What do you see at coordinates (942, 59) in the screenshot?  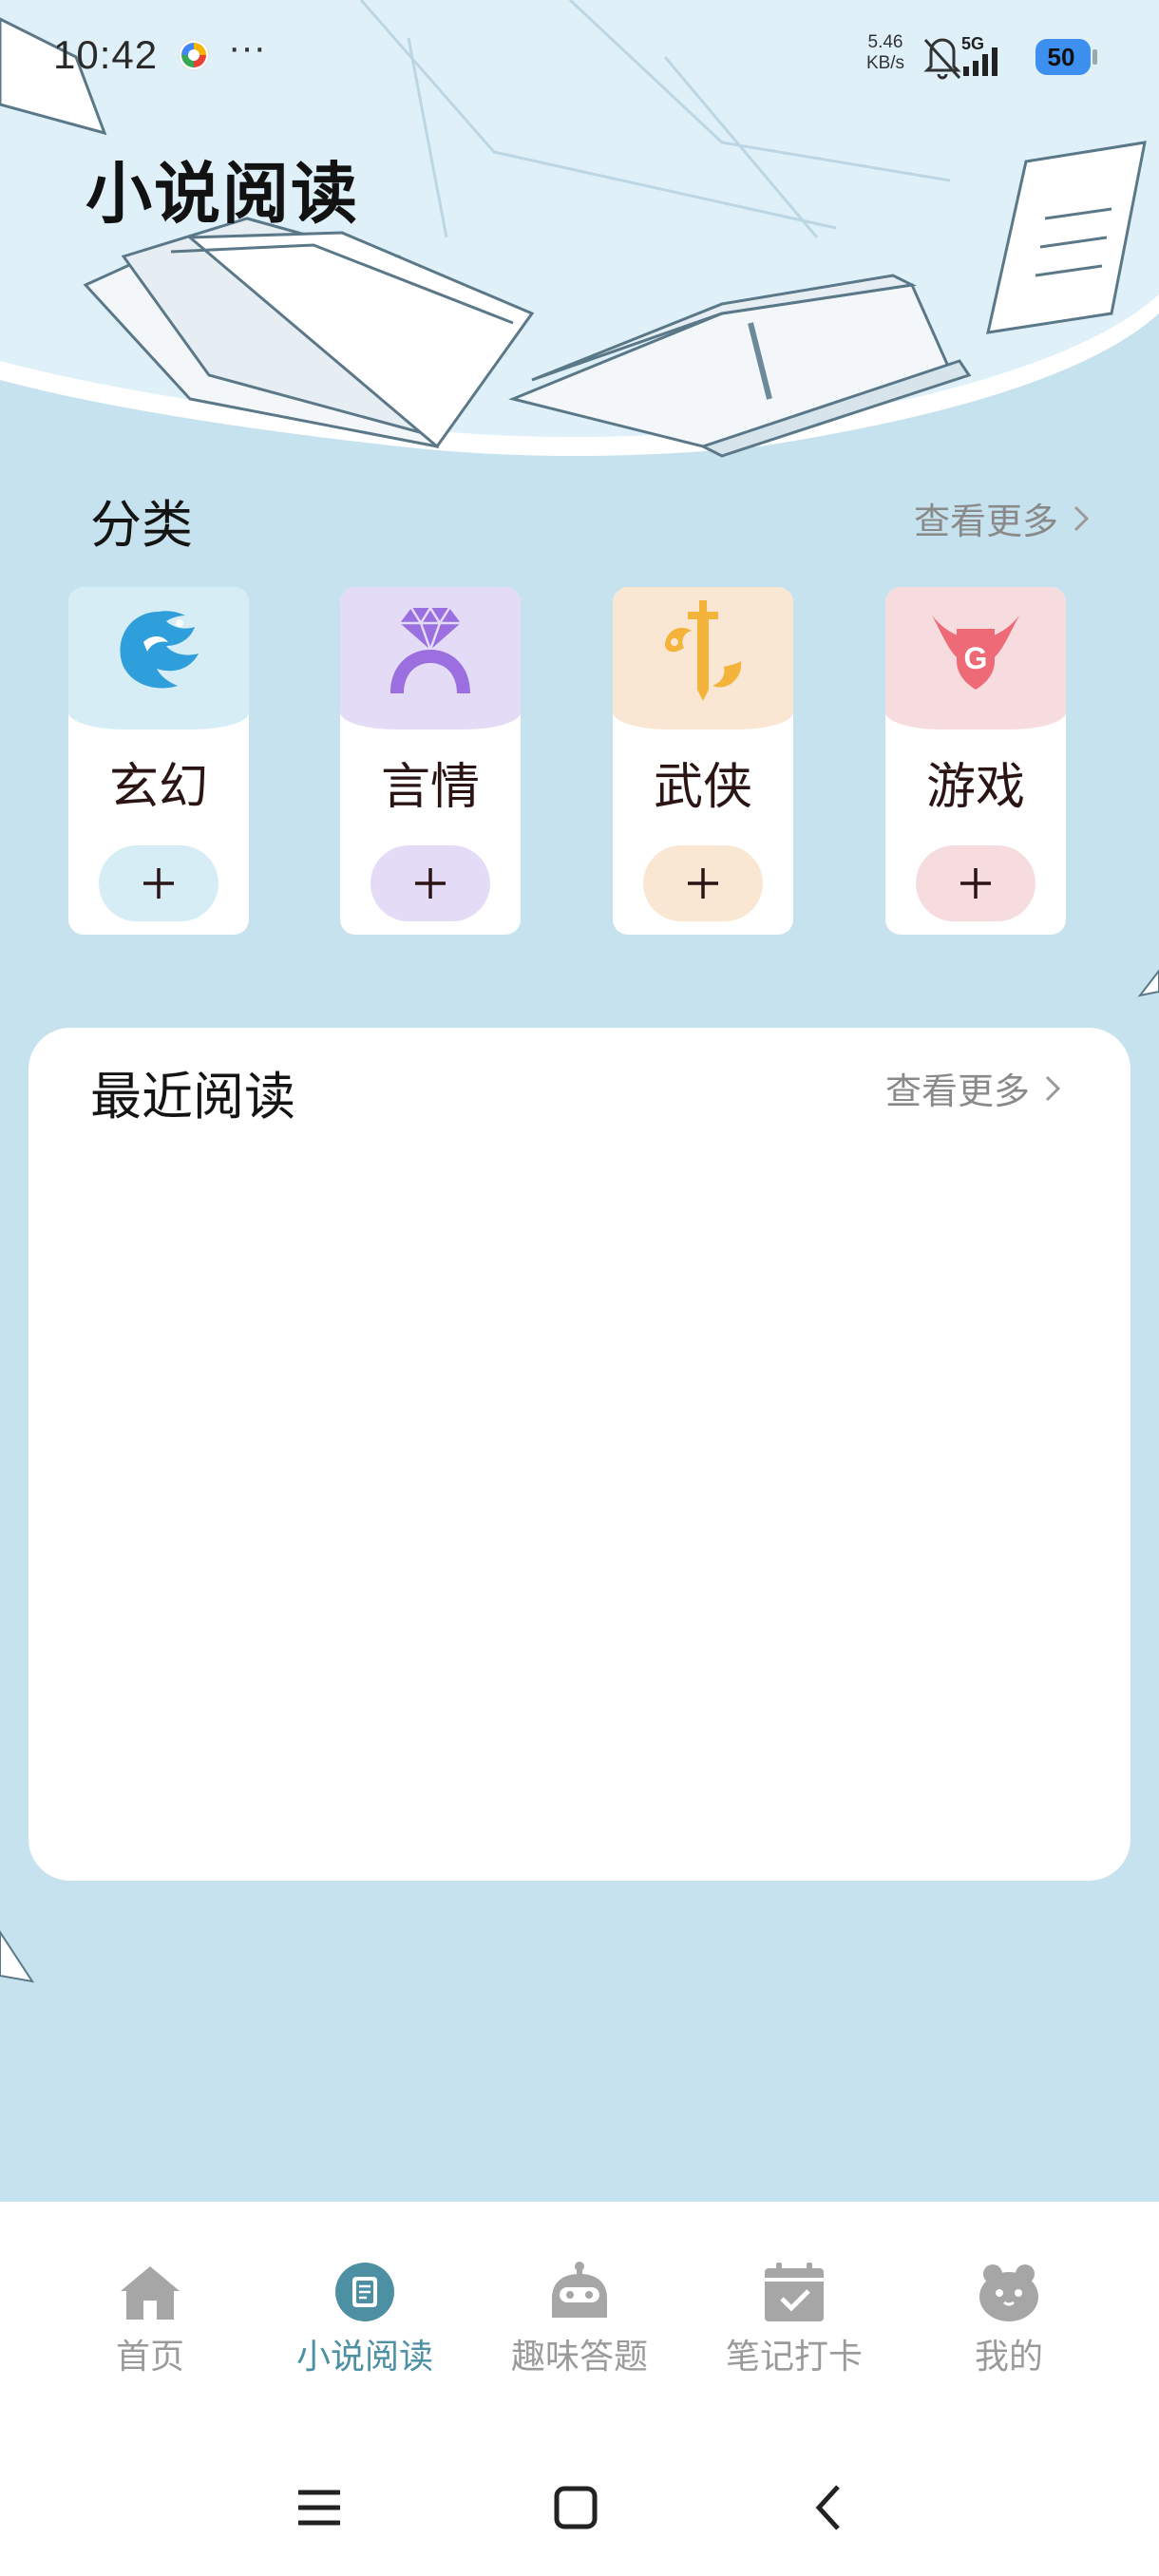 I see `bell-muted-icon` at bounding box center [942, 59].